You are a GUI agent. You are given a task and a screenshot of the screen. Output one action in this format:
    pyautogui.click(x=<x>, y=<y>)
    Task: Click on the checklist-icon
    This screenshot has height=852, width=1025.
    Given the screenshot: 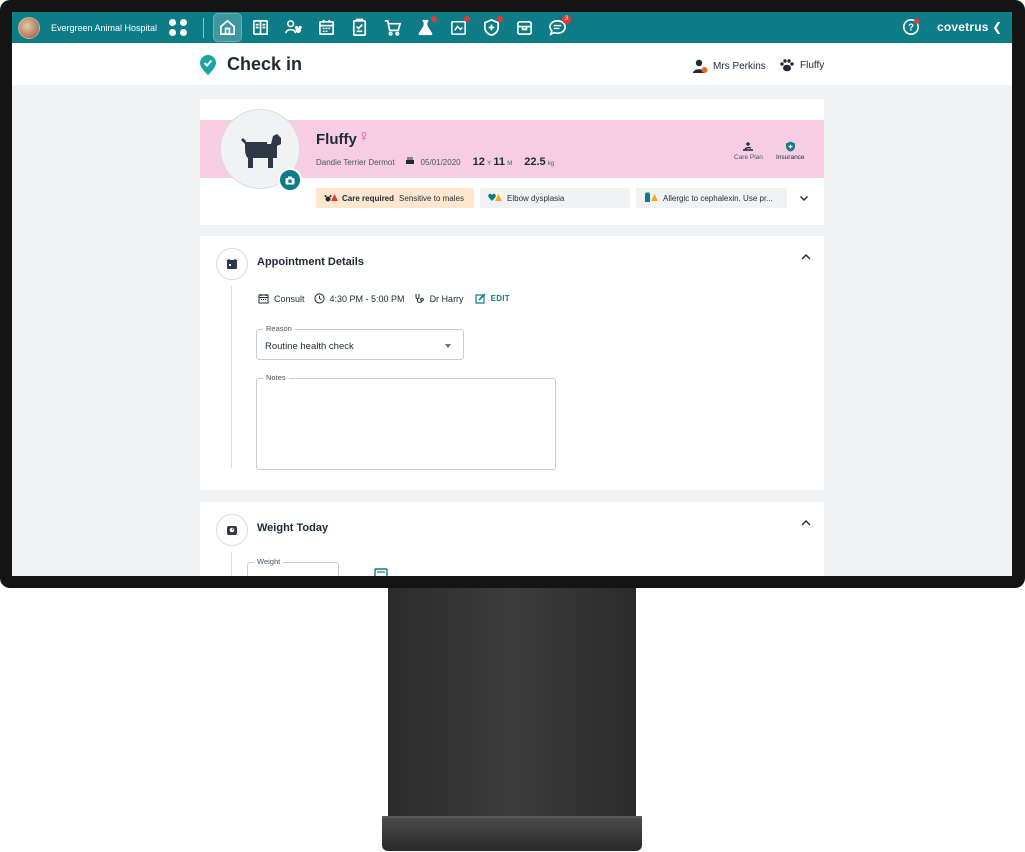 What is the action you would take?
    pyautogui.click(x=359, y=27)
    